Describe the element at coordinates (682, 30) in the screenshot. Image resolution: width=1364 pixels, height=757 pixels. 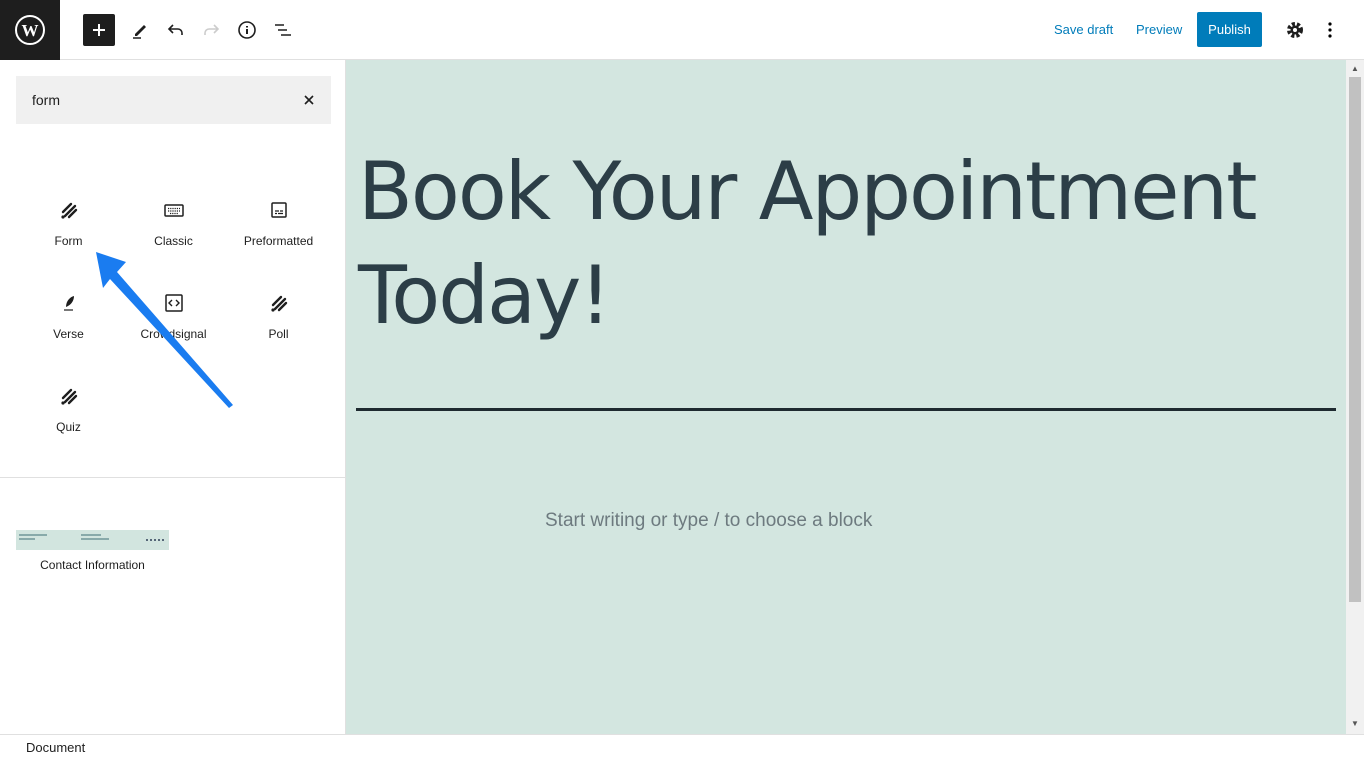
I see `top-toolbar: W Save draft Preview Publish` at that location.